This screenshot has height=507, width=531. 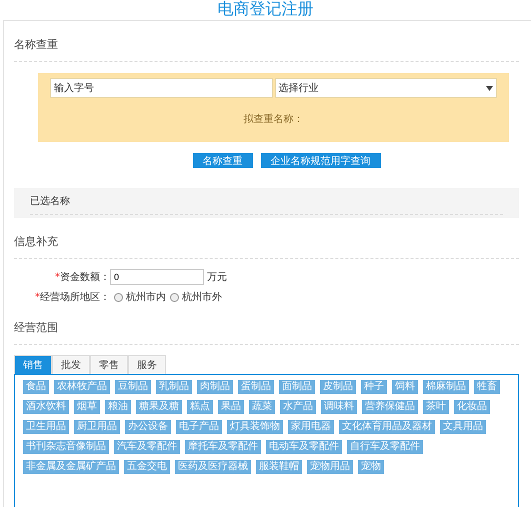 I want to click on scope-tag: 家用电器, so click(x=311, y=427).